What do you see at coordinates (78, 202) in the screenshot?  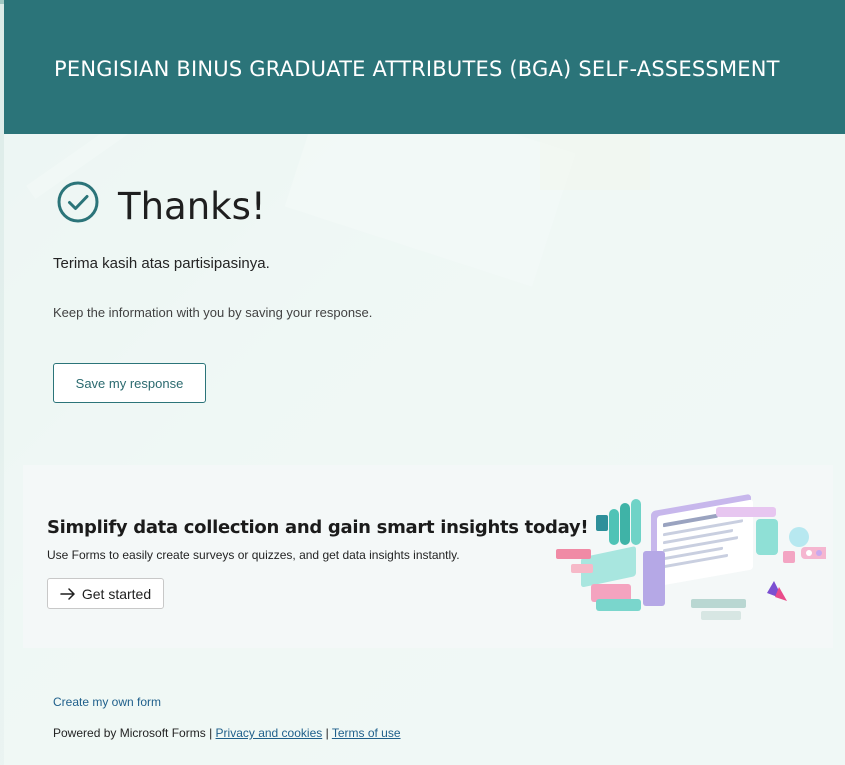 I see `check-circle-icon` at bounding box center [78, 202].